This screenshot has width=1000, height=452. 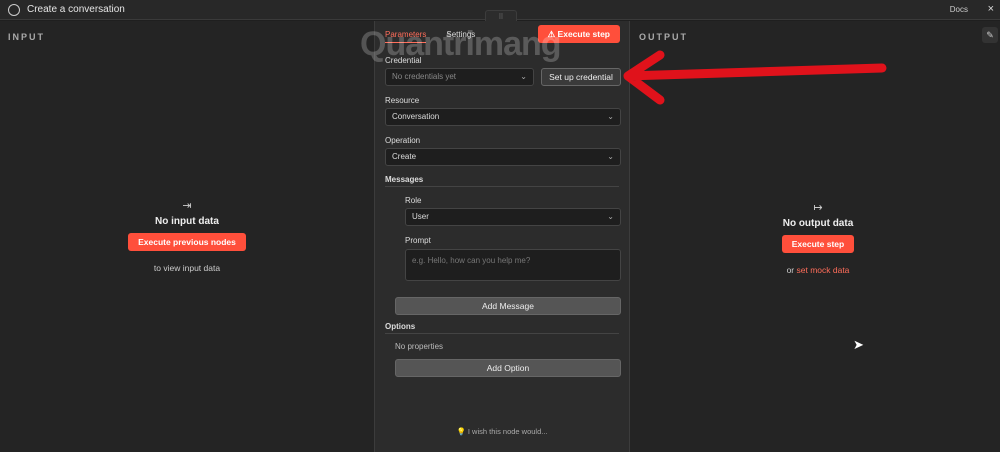 What do you see at coordinates (403, 140) in the screenshot?
I see `operation-label: Operation` at bounding box center [403, 140].